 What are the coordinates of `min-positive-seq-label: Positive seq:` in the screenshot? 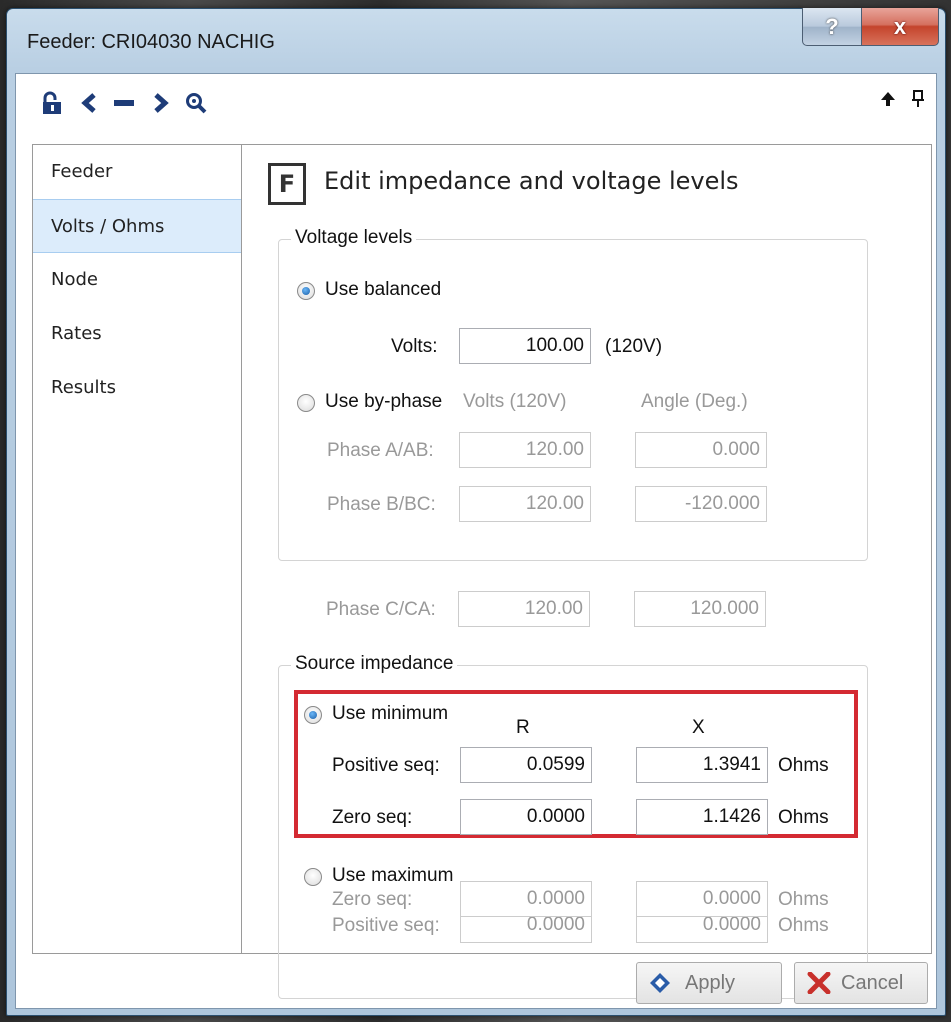 It's located at (386, 765).